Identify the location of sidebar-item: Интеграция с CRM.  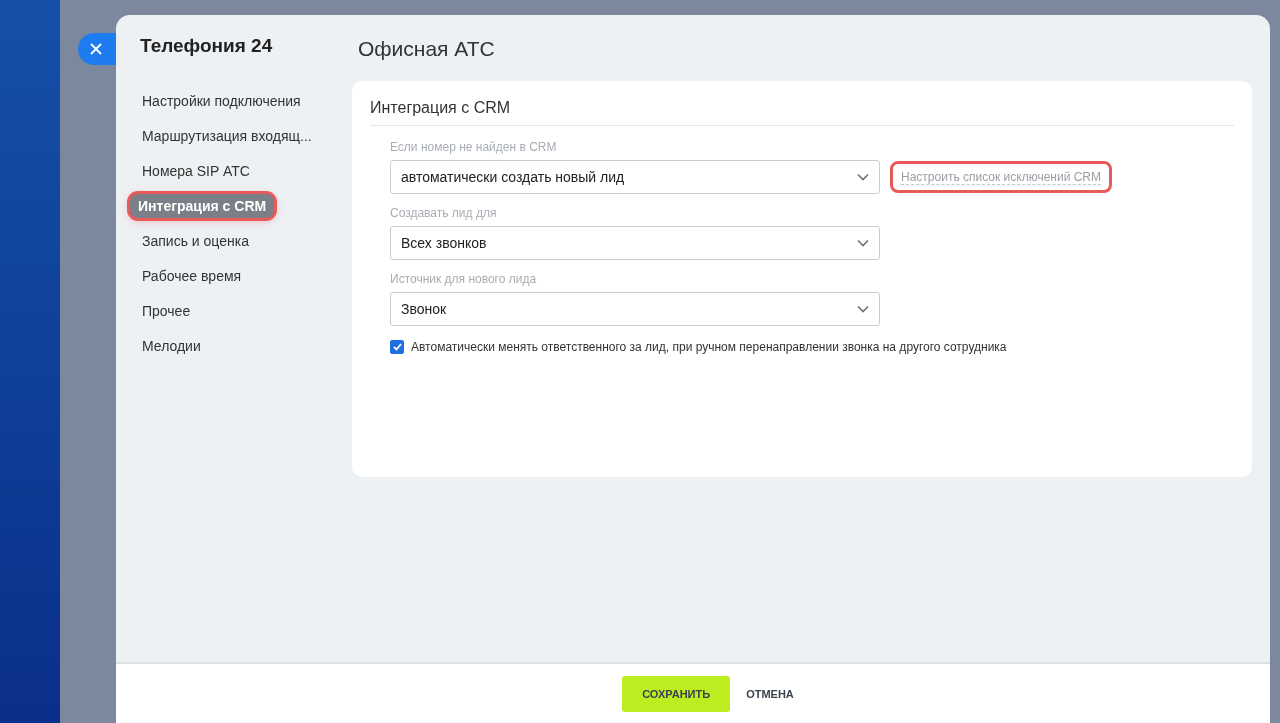
(202, 206).